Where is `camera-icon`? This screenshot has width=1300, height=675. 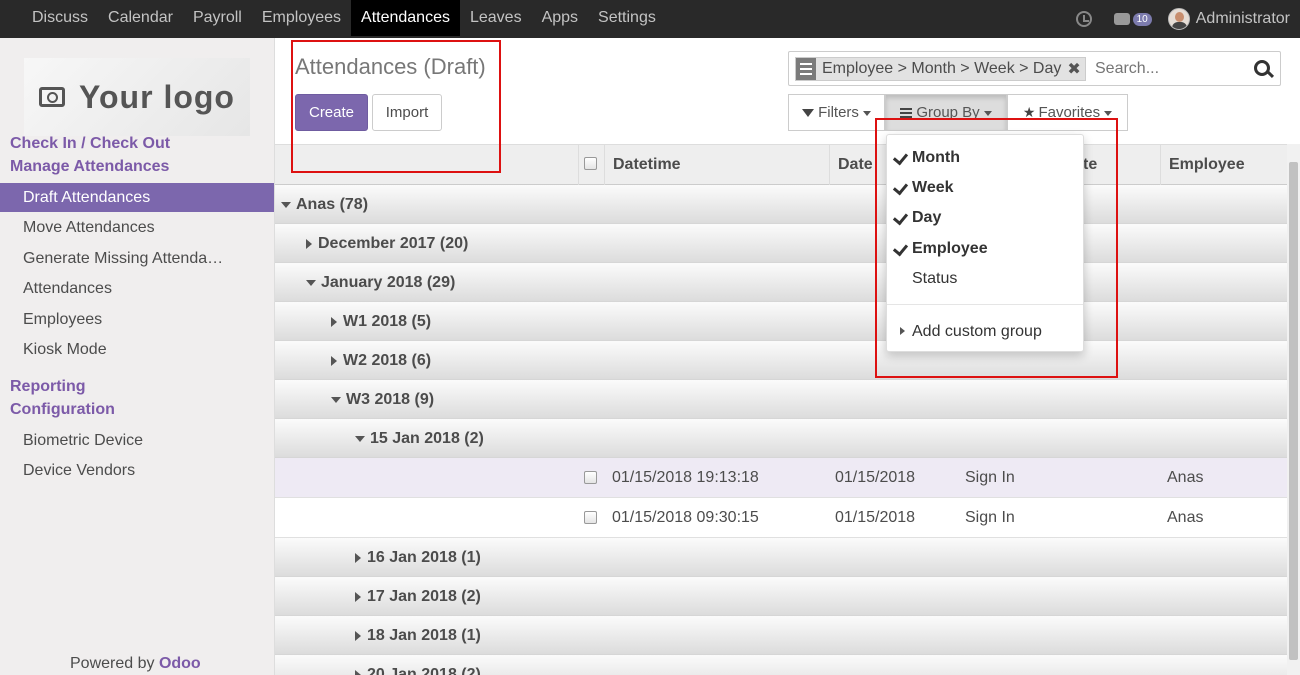 camera-icon is located at coordinates (52, 97).